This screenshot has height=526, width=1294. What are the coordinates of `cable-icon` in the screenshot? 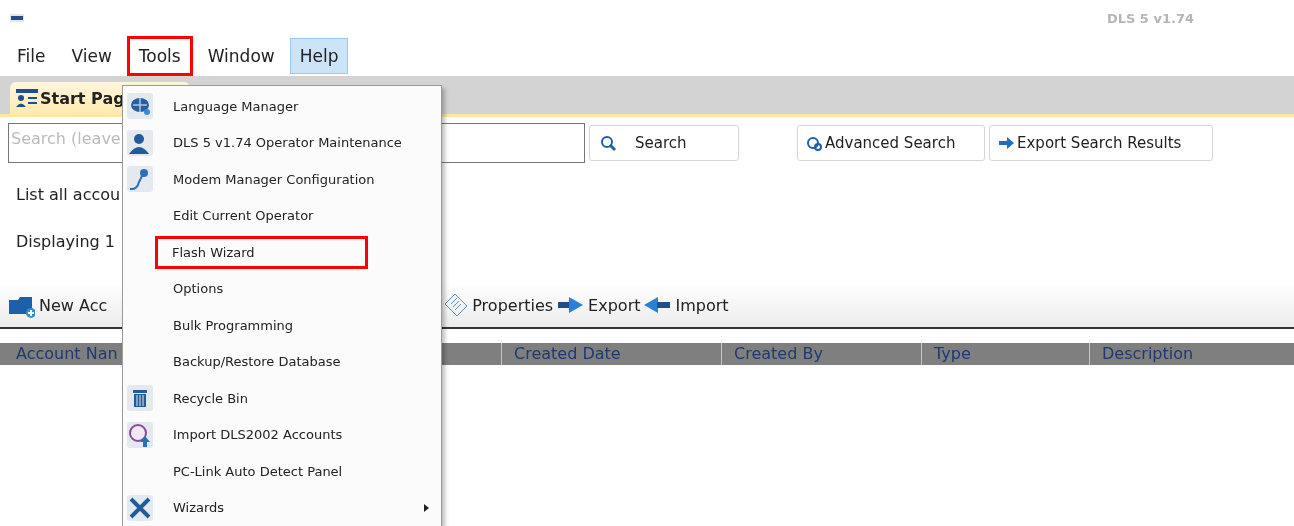 It's located at (140, 179).